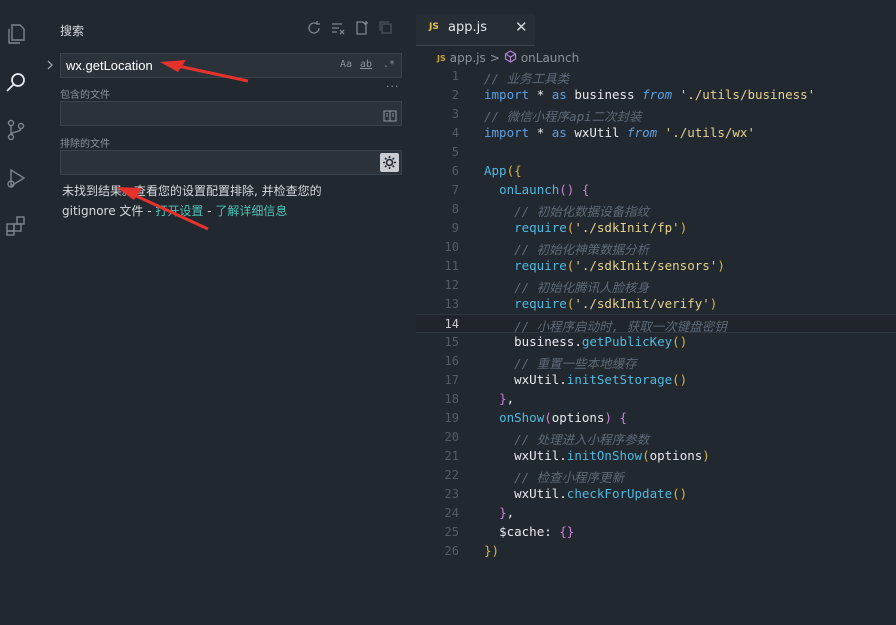 Image resolution: width=896 pixels, height=625 pixels. I want to click on close-icon: ✕, so click(521, 27).